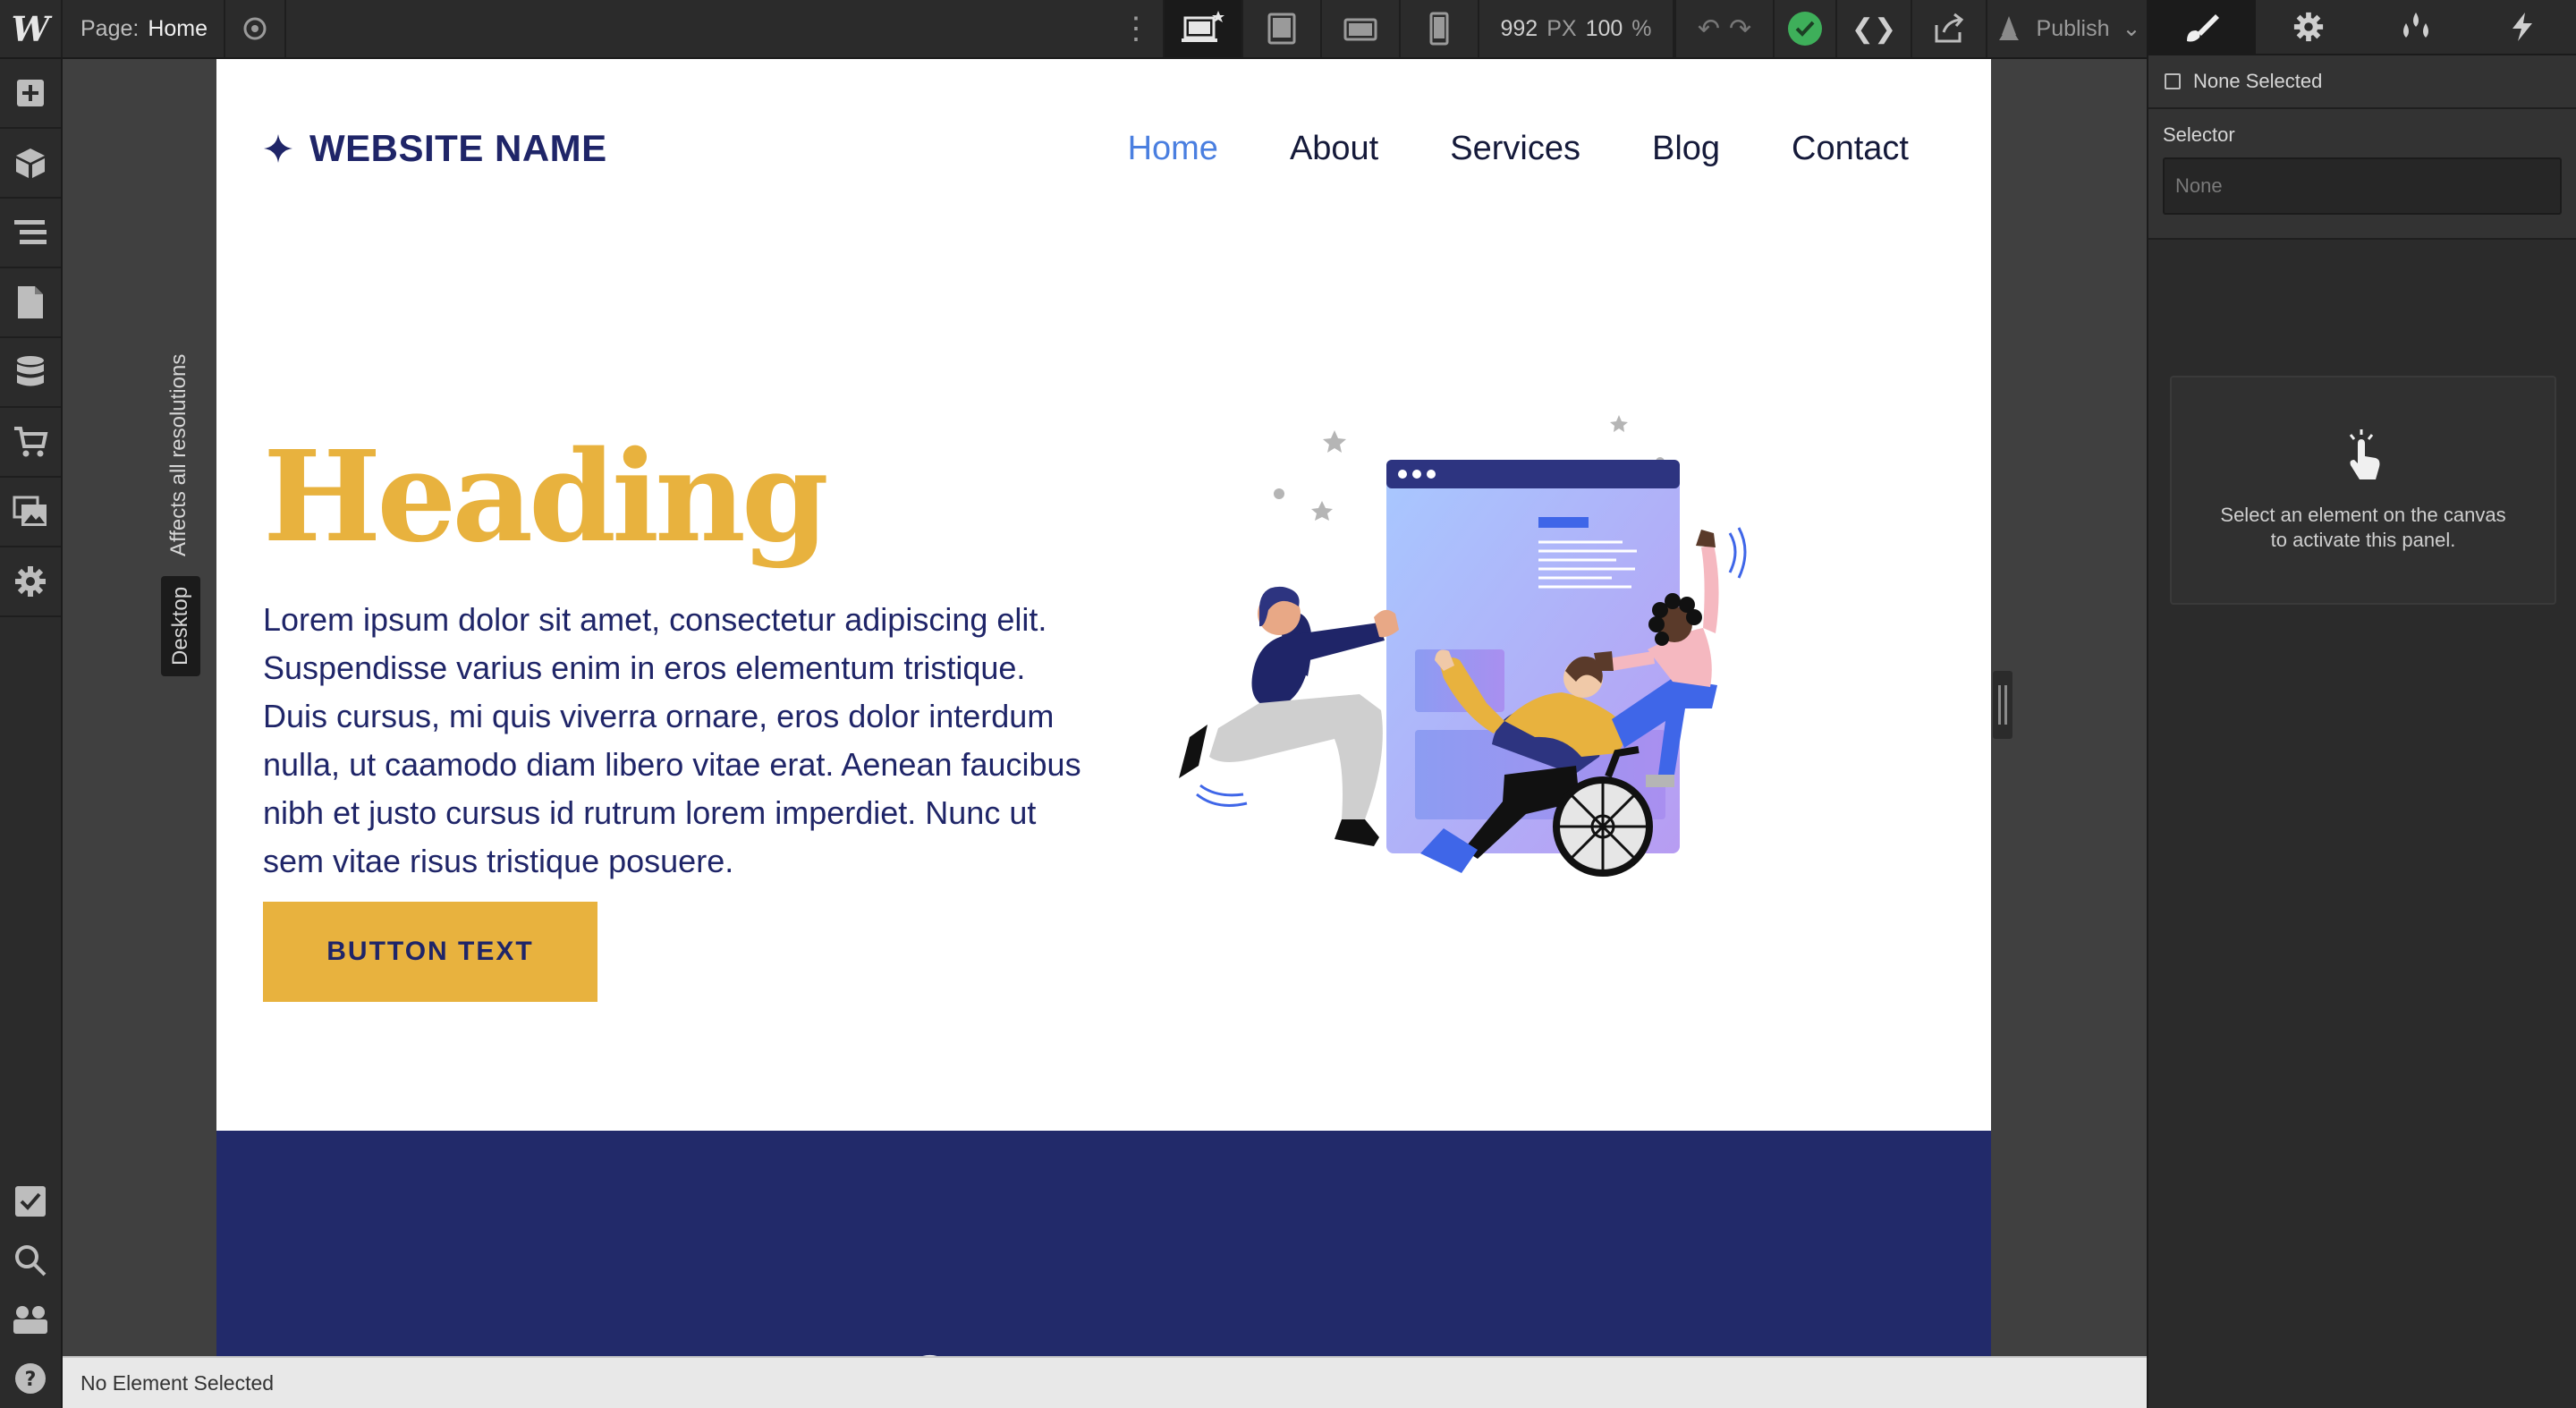  What do you see at coordinates (546, 498) in the screenshot?
I see `hero-heading: Heading` at bounding box center [546, 498].